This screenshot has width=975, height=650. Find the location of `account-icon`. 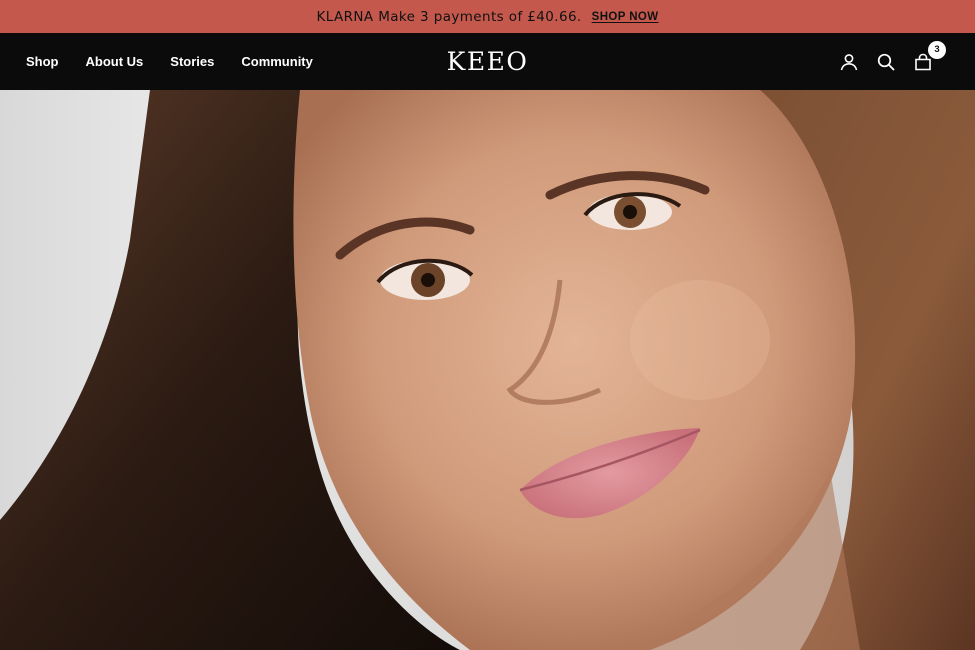

account-icon is located at coordinates (849, 61).